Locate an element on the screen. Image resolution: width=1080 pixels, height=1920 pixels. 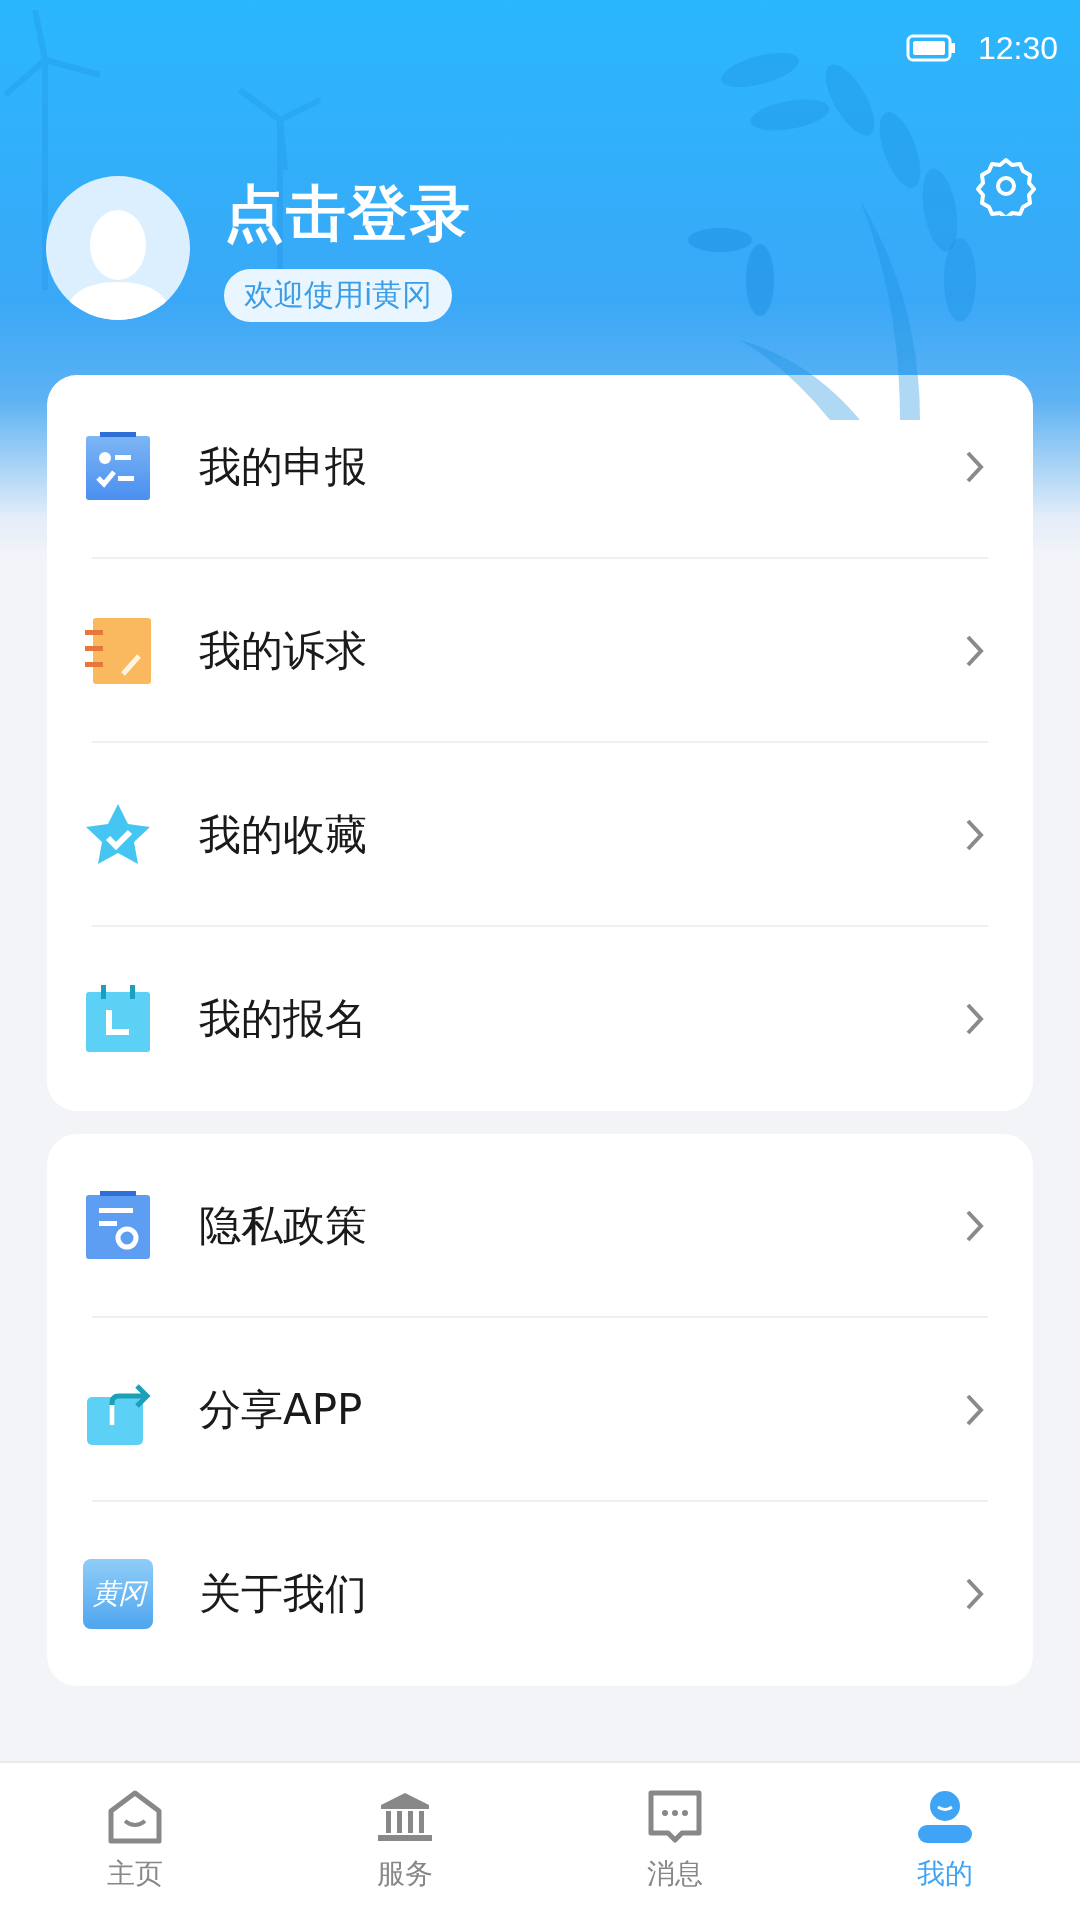
home-icon is located at coordinates (135, 1817).